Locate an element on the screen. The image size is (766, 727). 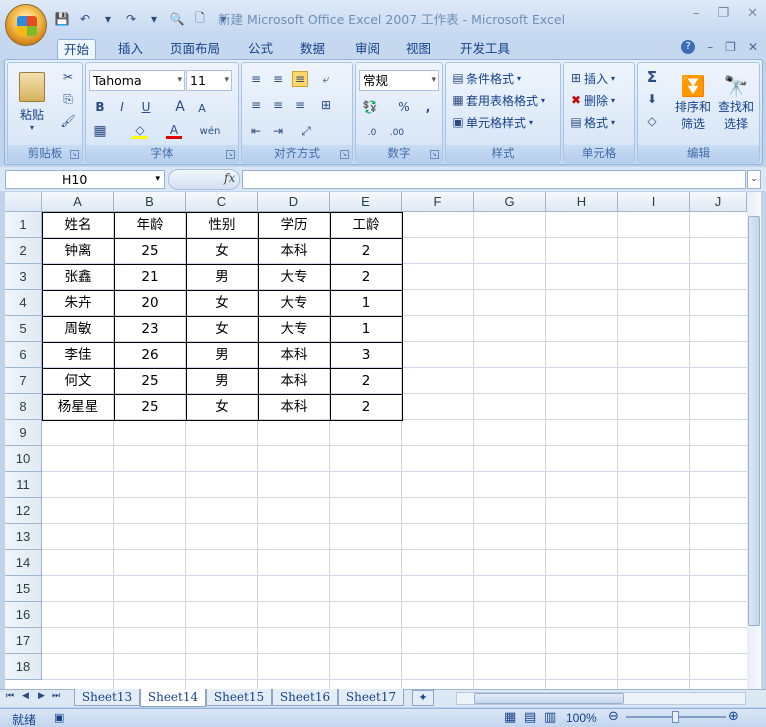
help-icon: ? is located at coordinates (688, 47).